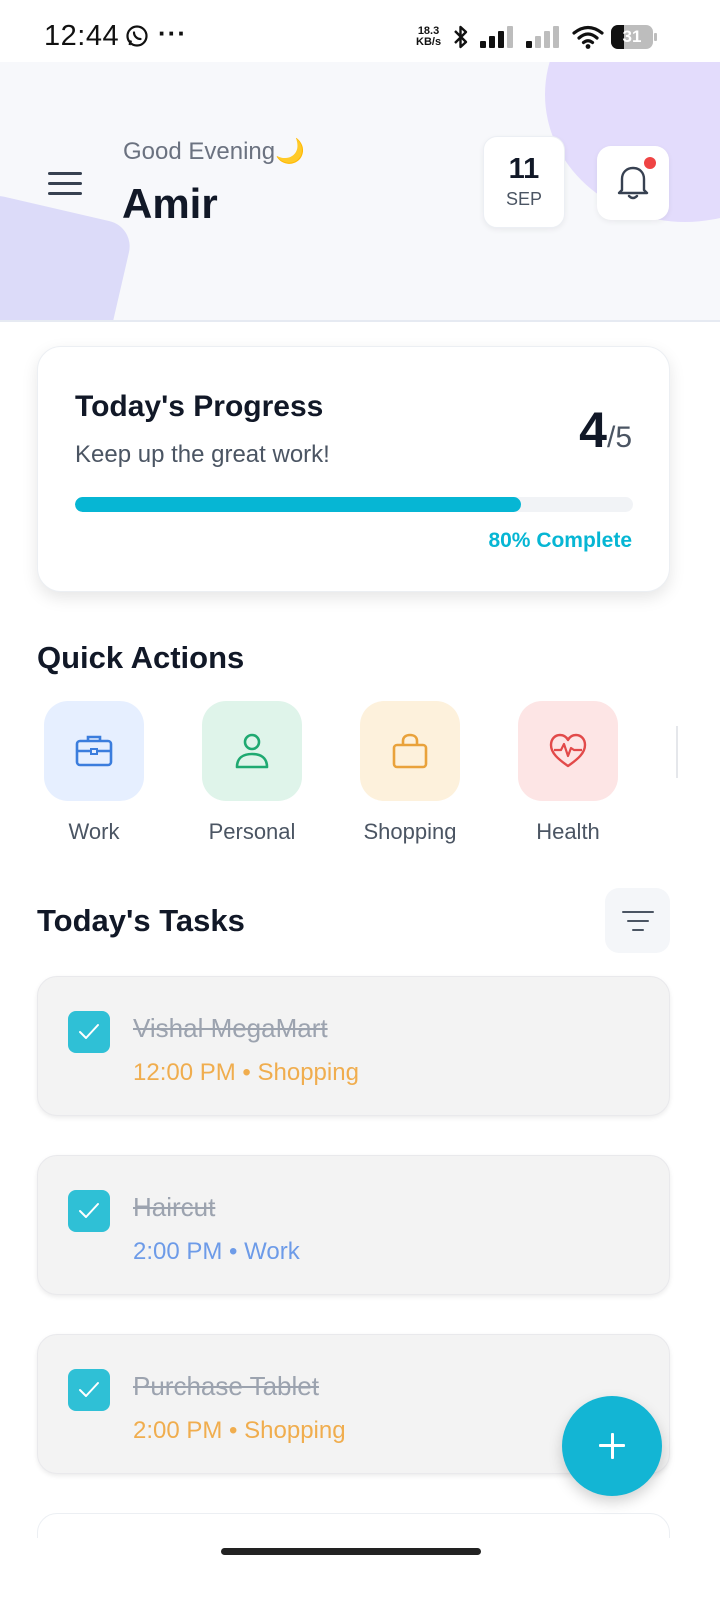 This screenshot has width=720, height=1600. What do you see at coordinates (638, 912) in the screenshot?
I see `filter-icon` at bounding box center [638, 912].